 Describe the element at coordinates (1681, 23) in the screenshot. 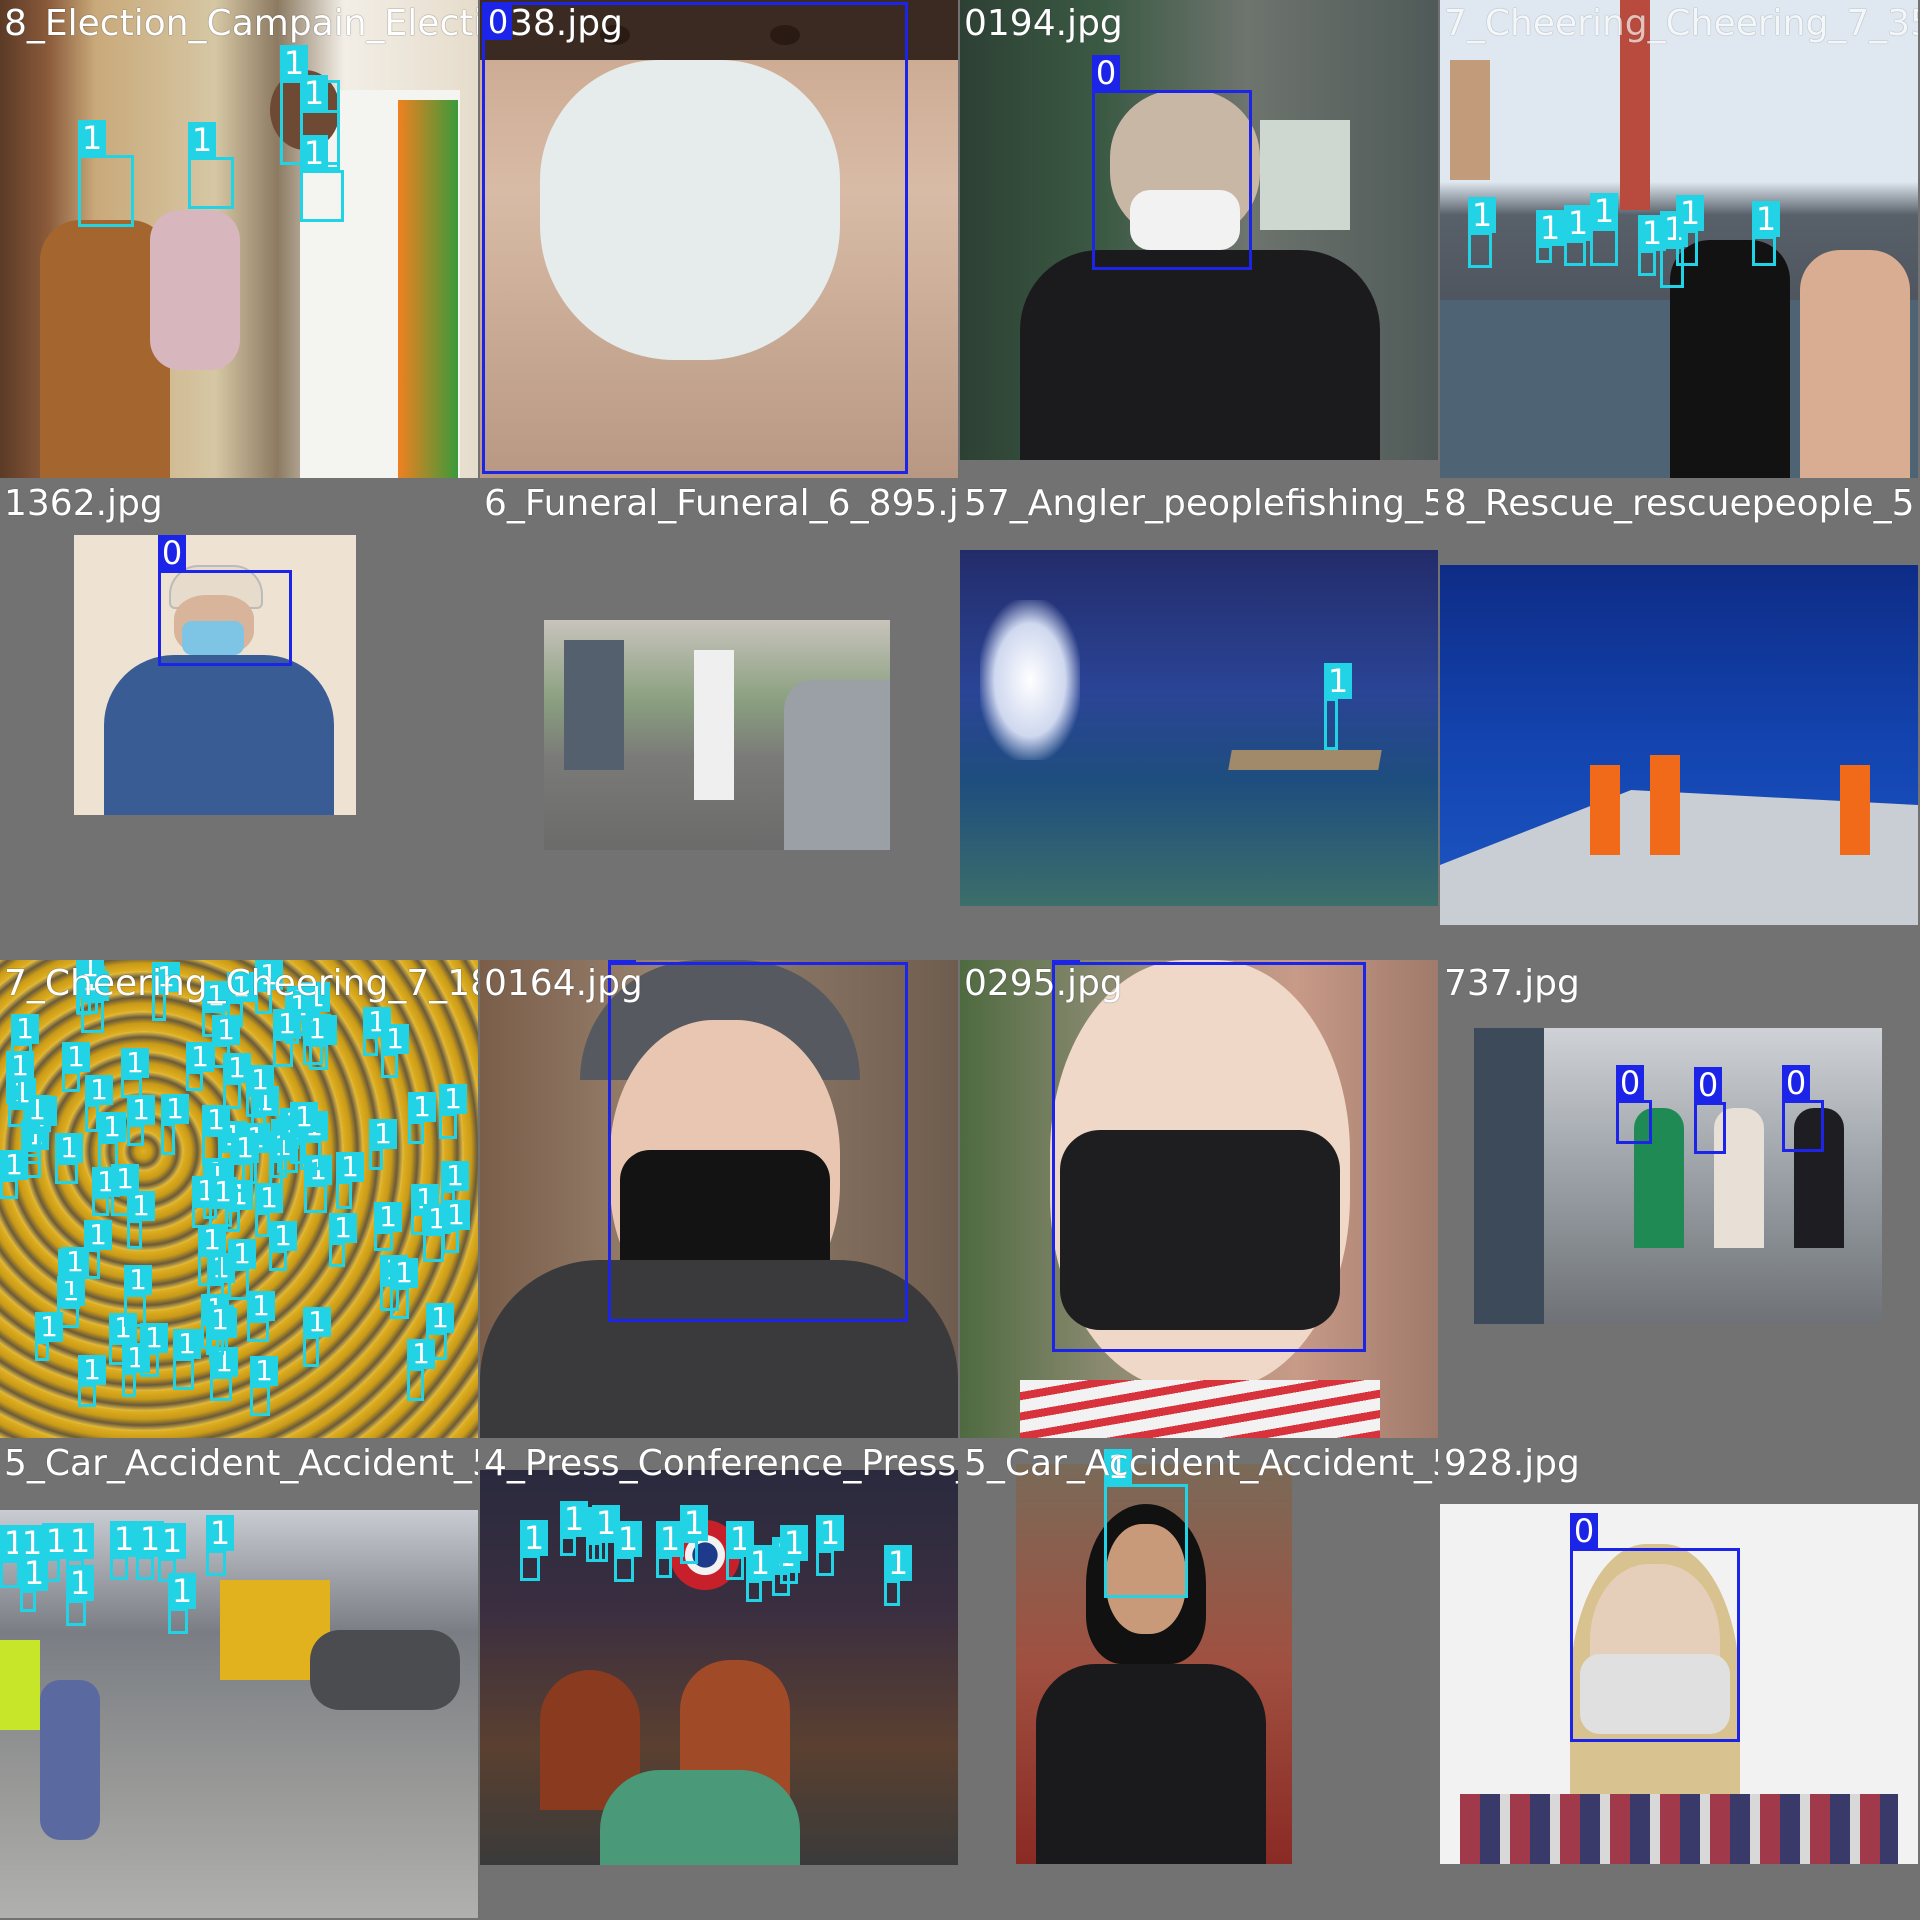

I see `tile-filename: 7_Cheering_Cheering_7_35` at that location.